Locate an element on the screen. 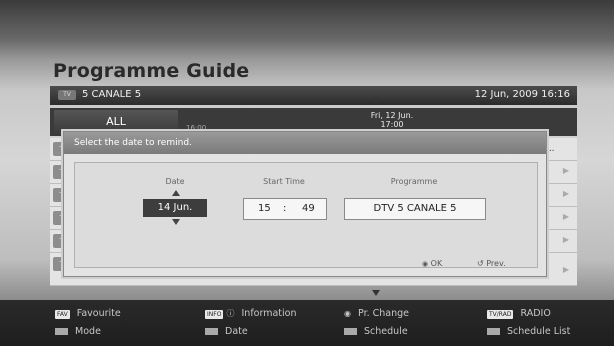 This screenshot has width=614, height=346. date-selector: 14 Jun. is located at coordinates (175, 208).